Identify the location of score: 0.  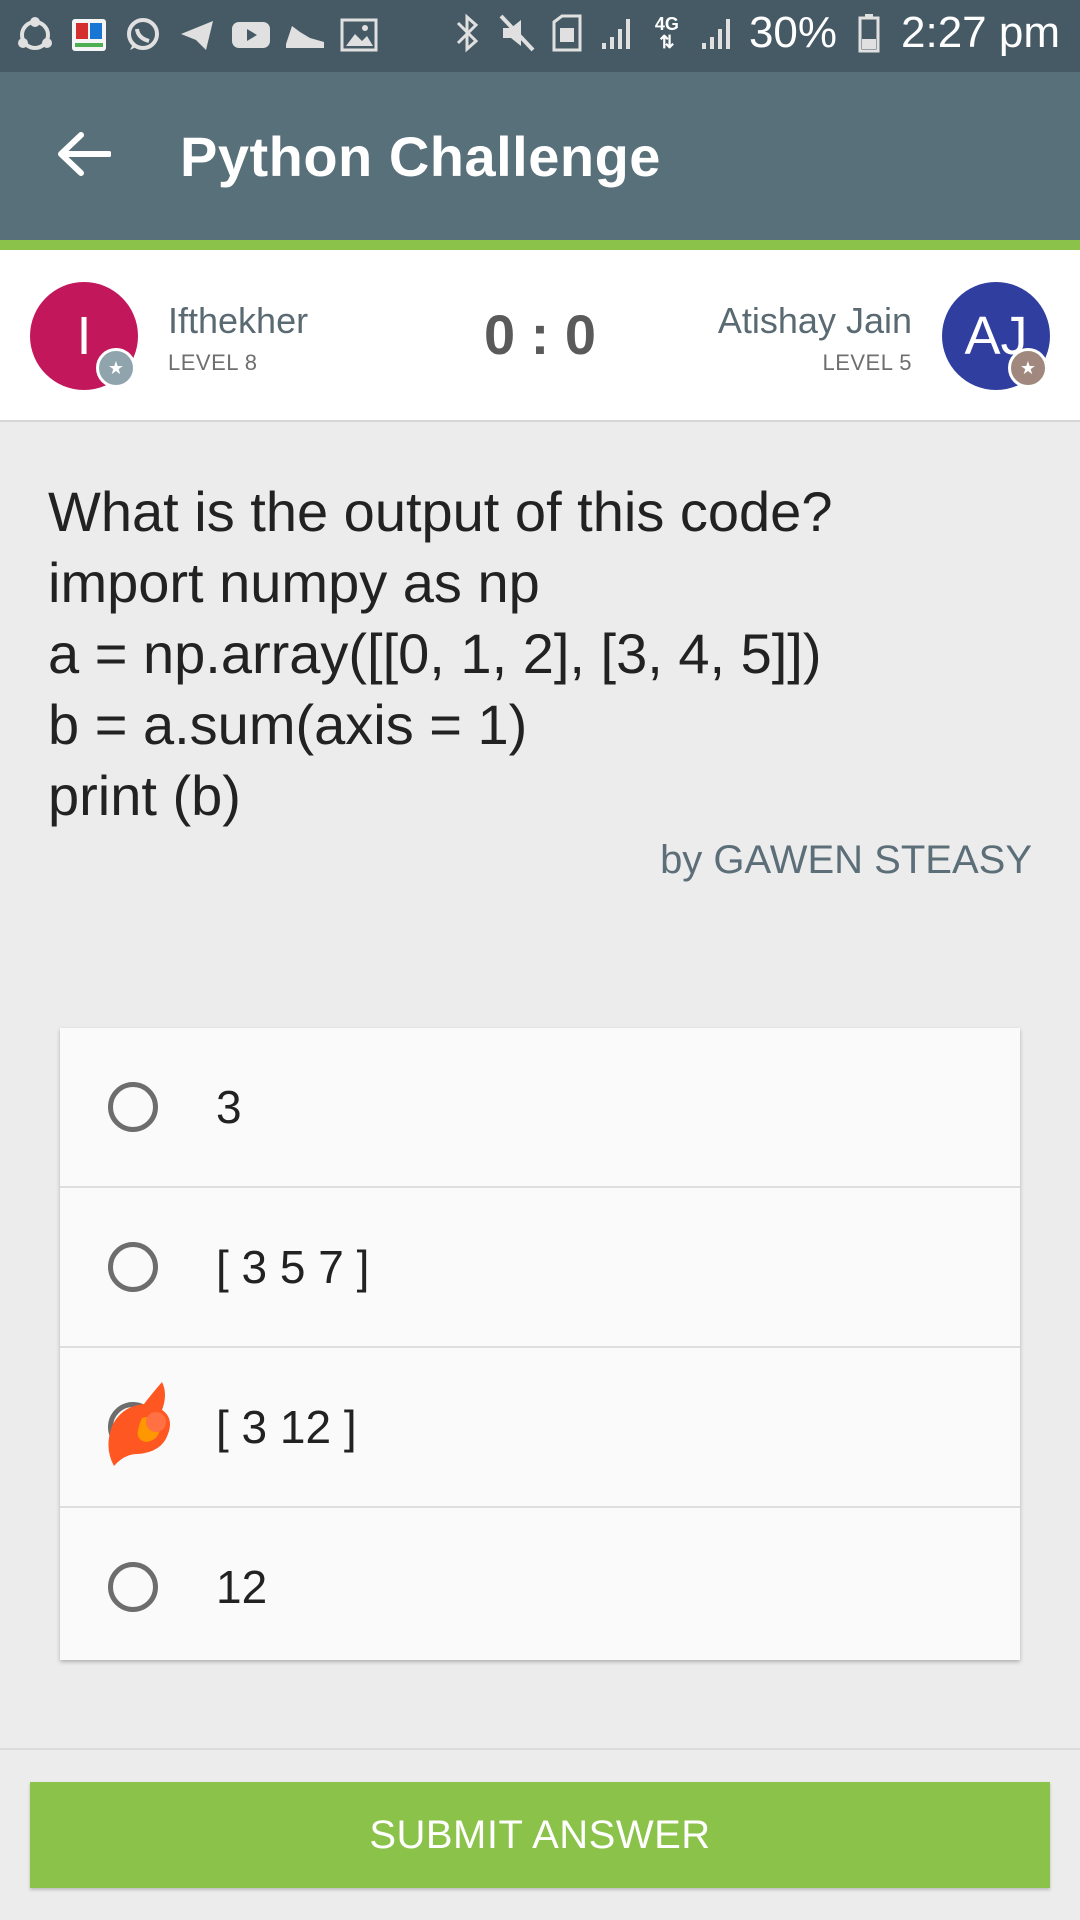
(540, 334).